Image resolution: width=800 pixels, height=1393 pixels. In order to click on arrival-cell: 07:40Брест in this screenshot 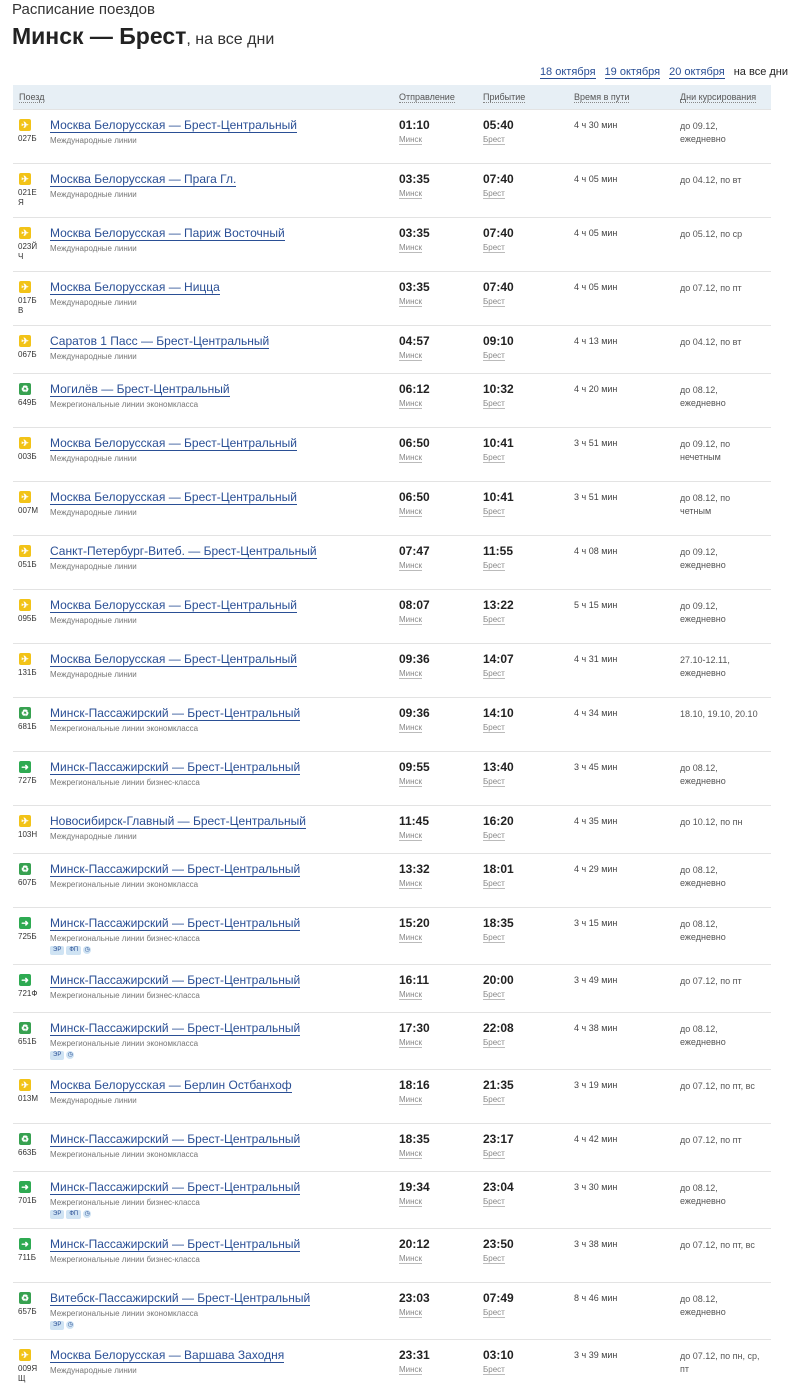, I will do `click(528, 245)`.